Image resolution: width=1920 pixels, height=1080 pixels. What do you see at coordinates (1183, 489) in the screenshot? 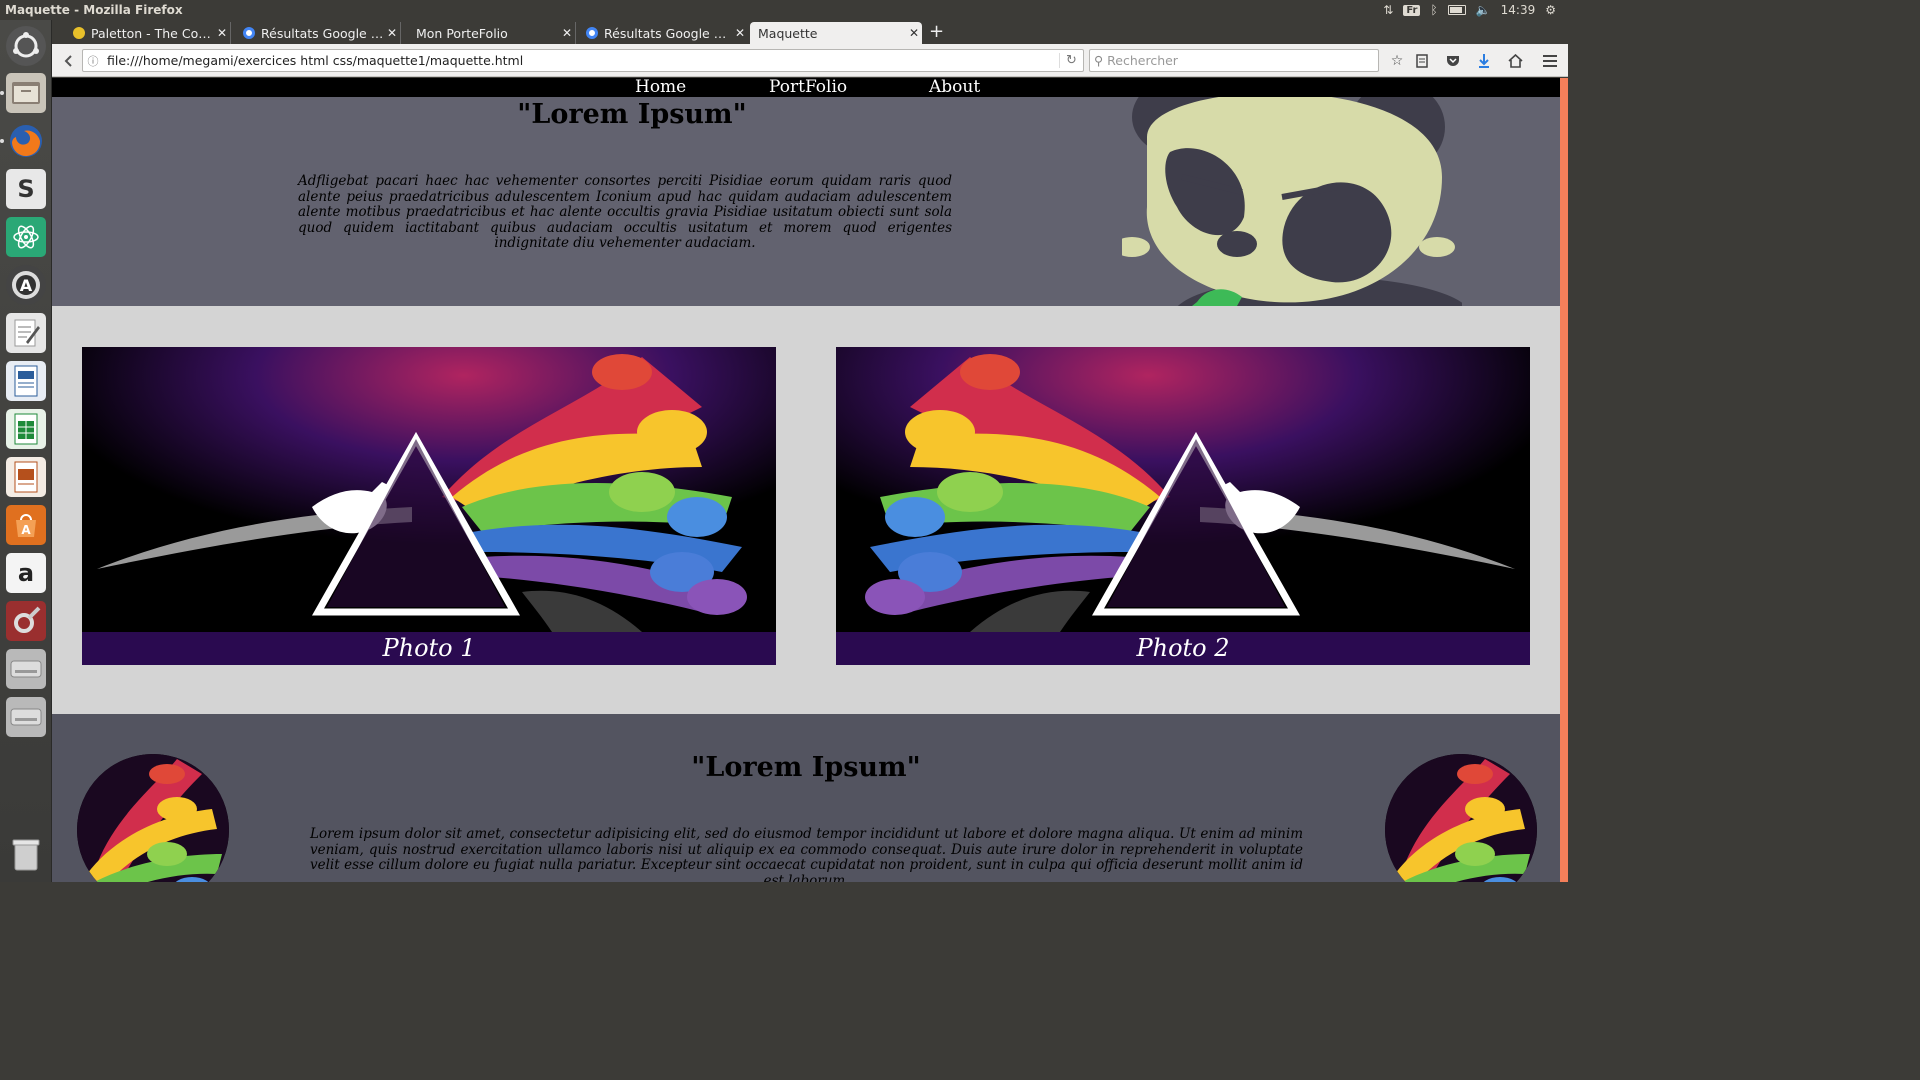
I see `photo-2-image` at bounding box center [1183, 489].